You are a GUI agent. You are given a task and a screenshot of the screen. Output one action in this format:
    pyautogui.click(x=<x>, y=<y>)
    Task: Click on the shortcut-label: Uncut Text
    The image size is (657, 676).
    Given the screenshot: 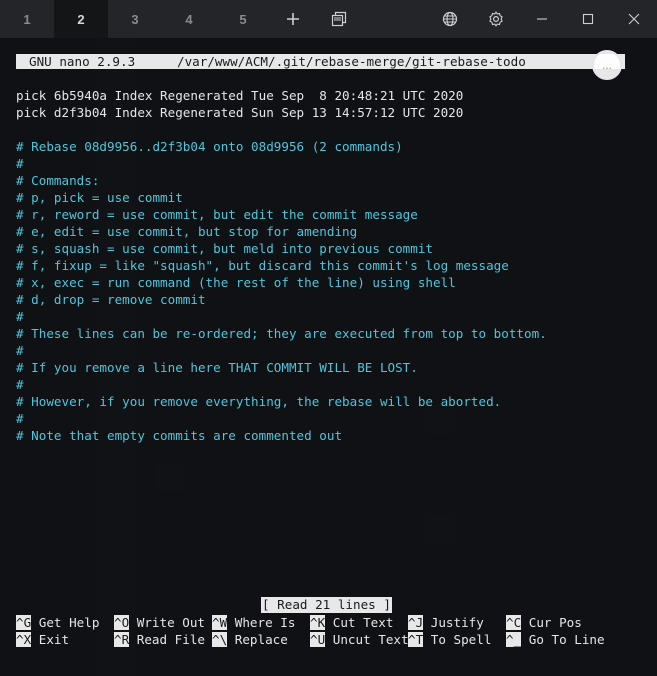 What is the action you would take?
    pyautogui.click(x=367, y=639)
    